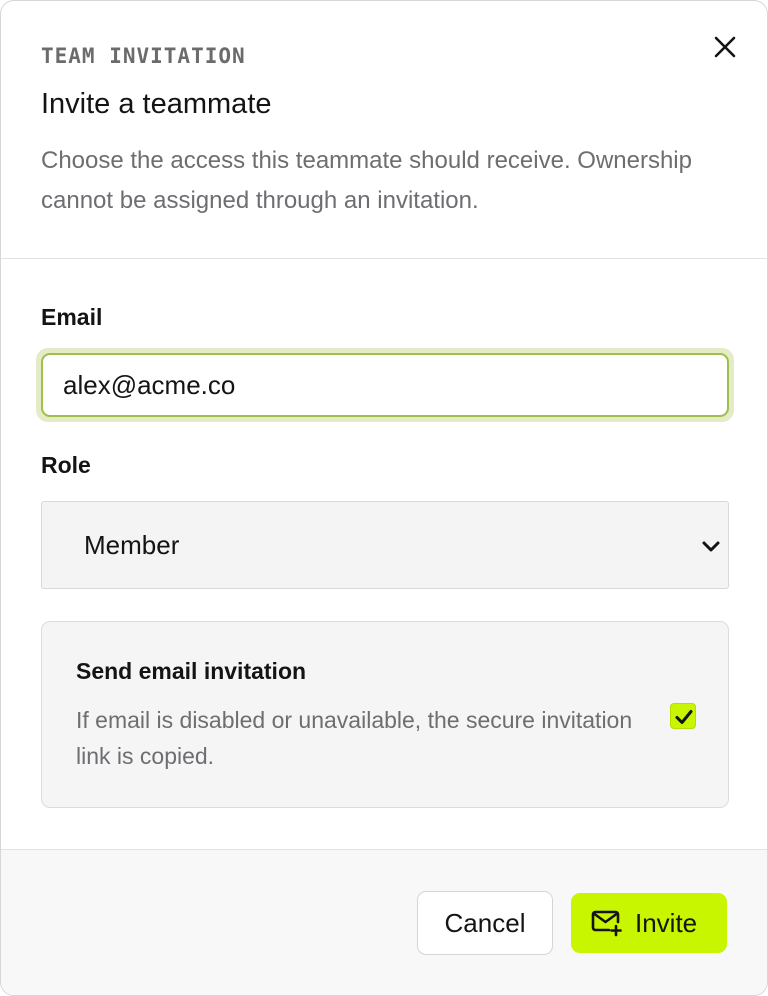 This screenshot has height=996, width=768. Describe the element at coordinates (385, 385) in the screenshot. I see `email-field` at that location.